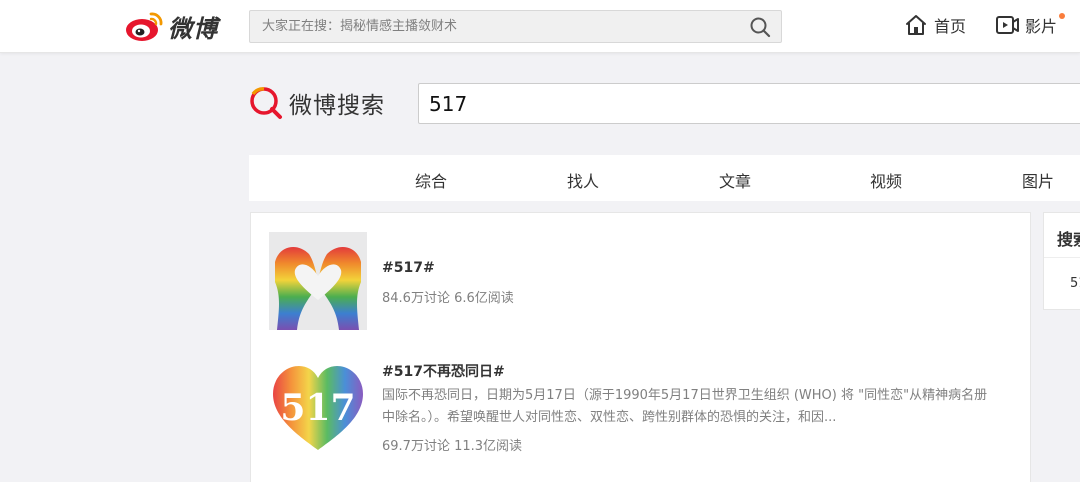  What do you see at coordinates (950, 26) in the screenshot?
I see `nav-home-label: 首页` at bounding box center [950, 26].